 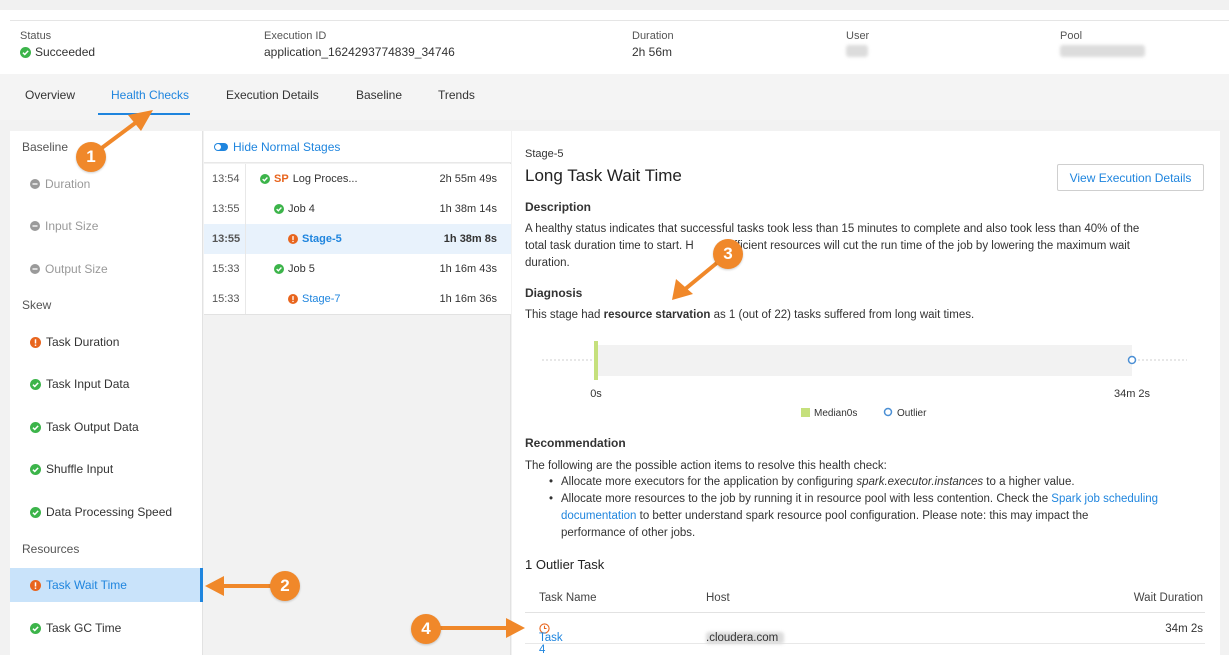 I want to click on outlier-task-heading: 1 Outlier Task, so click(x=565, y=564).